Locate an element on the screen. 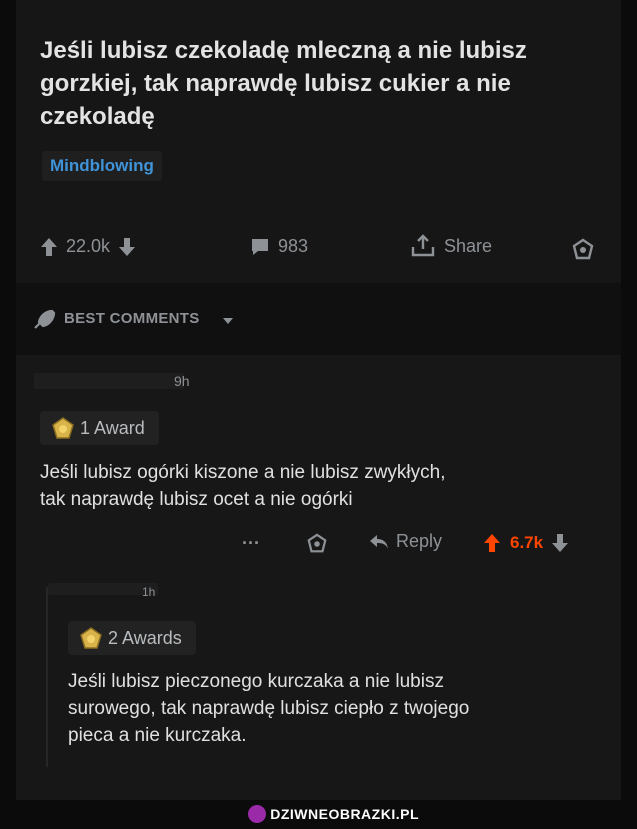  comment1-actions: ··· Reply 6.7k is located at coordinates (318, 547).